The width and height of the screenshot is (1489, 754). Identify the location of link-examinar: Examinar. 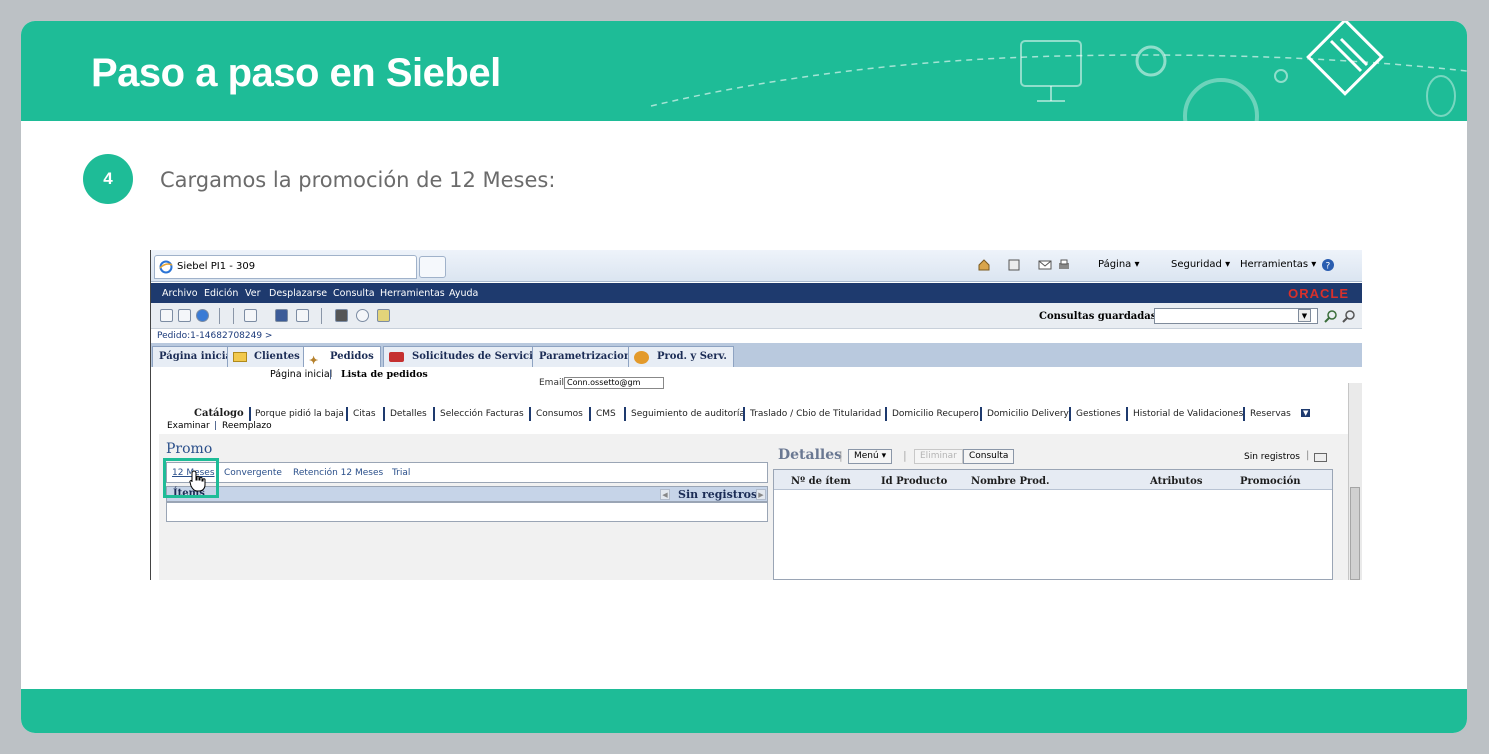
(188, 426).